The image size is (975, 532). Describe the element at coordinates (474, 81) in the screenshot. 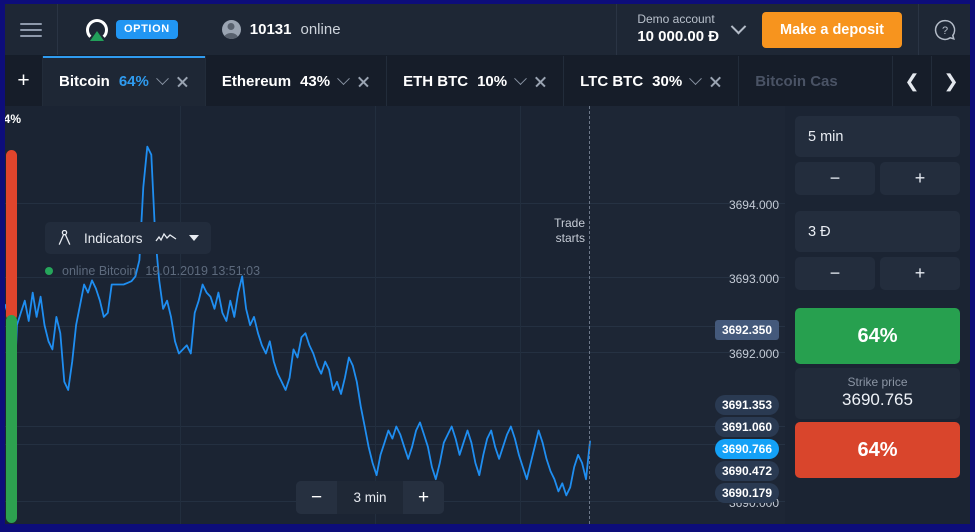

I see `tab-eth-btc: ETH BTC 10%` at that location.